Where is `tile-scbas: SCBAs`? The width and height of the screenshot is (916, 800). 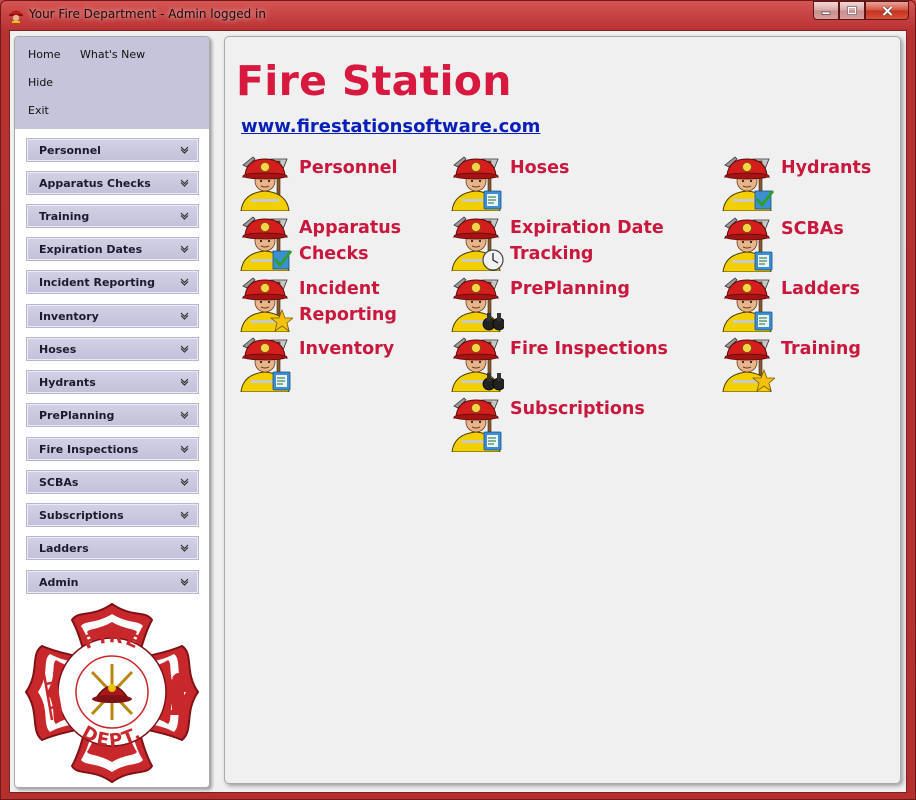
tile-scbas: SCBAs is located at coordinates (817, 245).